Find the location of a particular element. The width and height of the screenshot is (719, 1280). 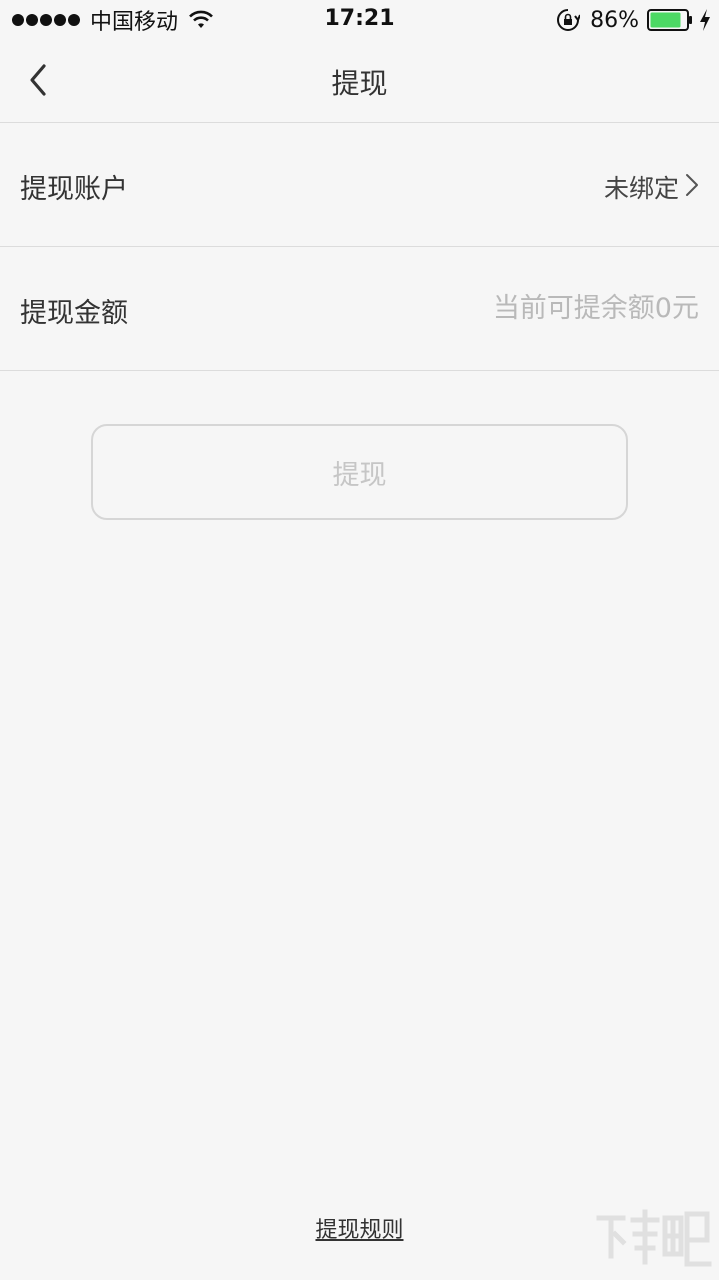

withdraw-amount-input is located at coordinates (539, 308).